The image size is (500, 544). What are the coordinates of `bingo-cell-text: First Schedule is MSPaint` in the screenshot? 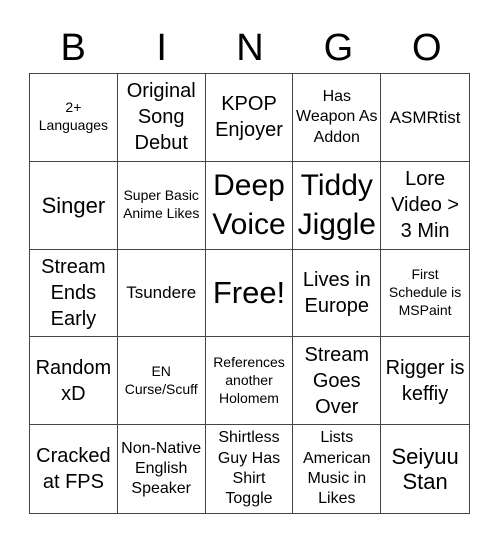 It's located at (425, 292).